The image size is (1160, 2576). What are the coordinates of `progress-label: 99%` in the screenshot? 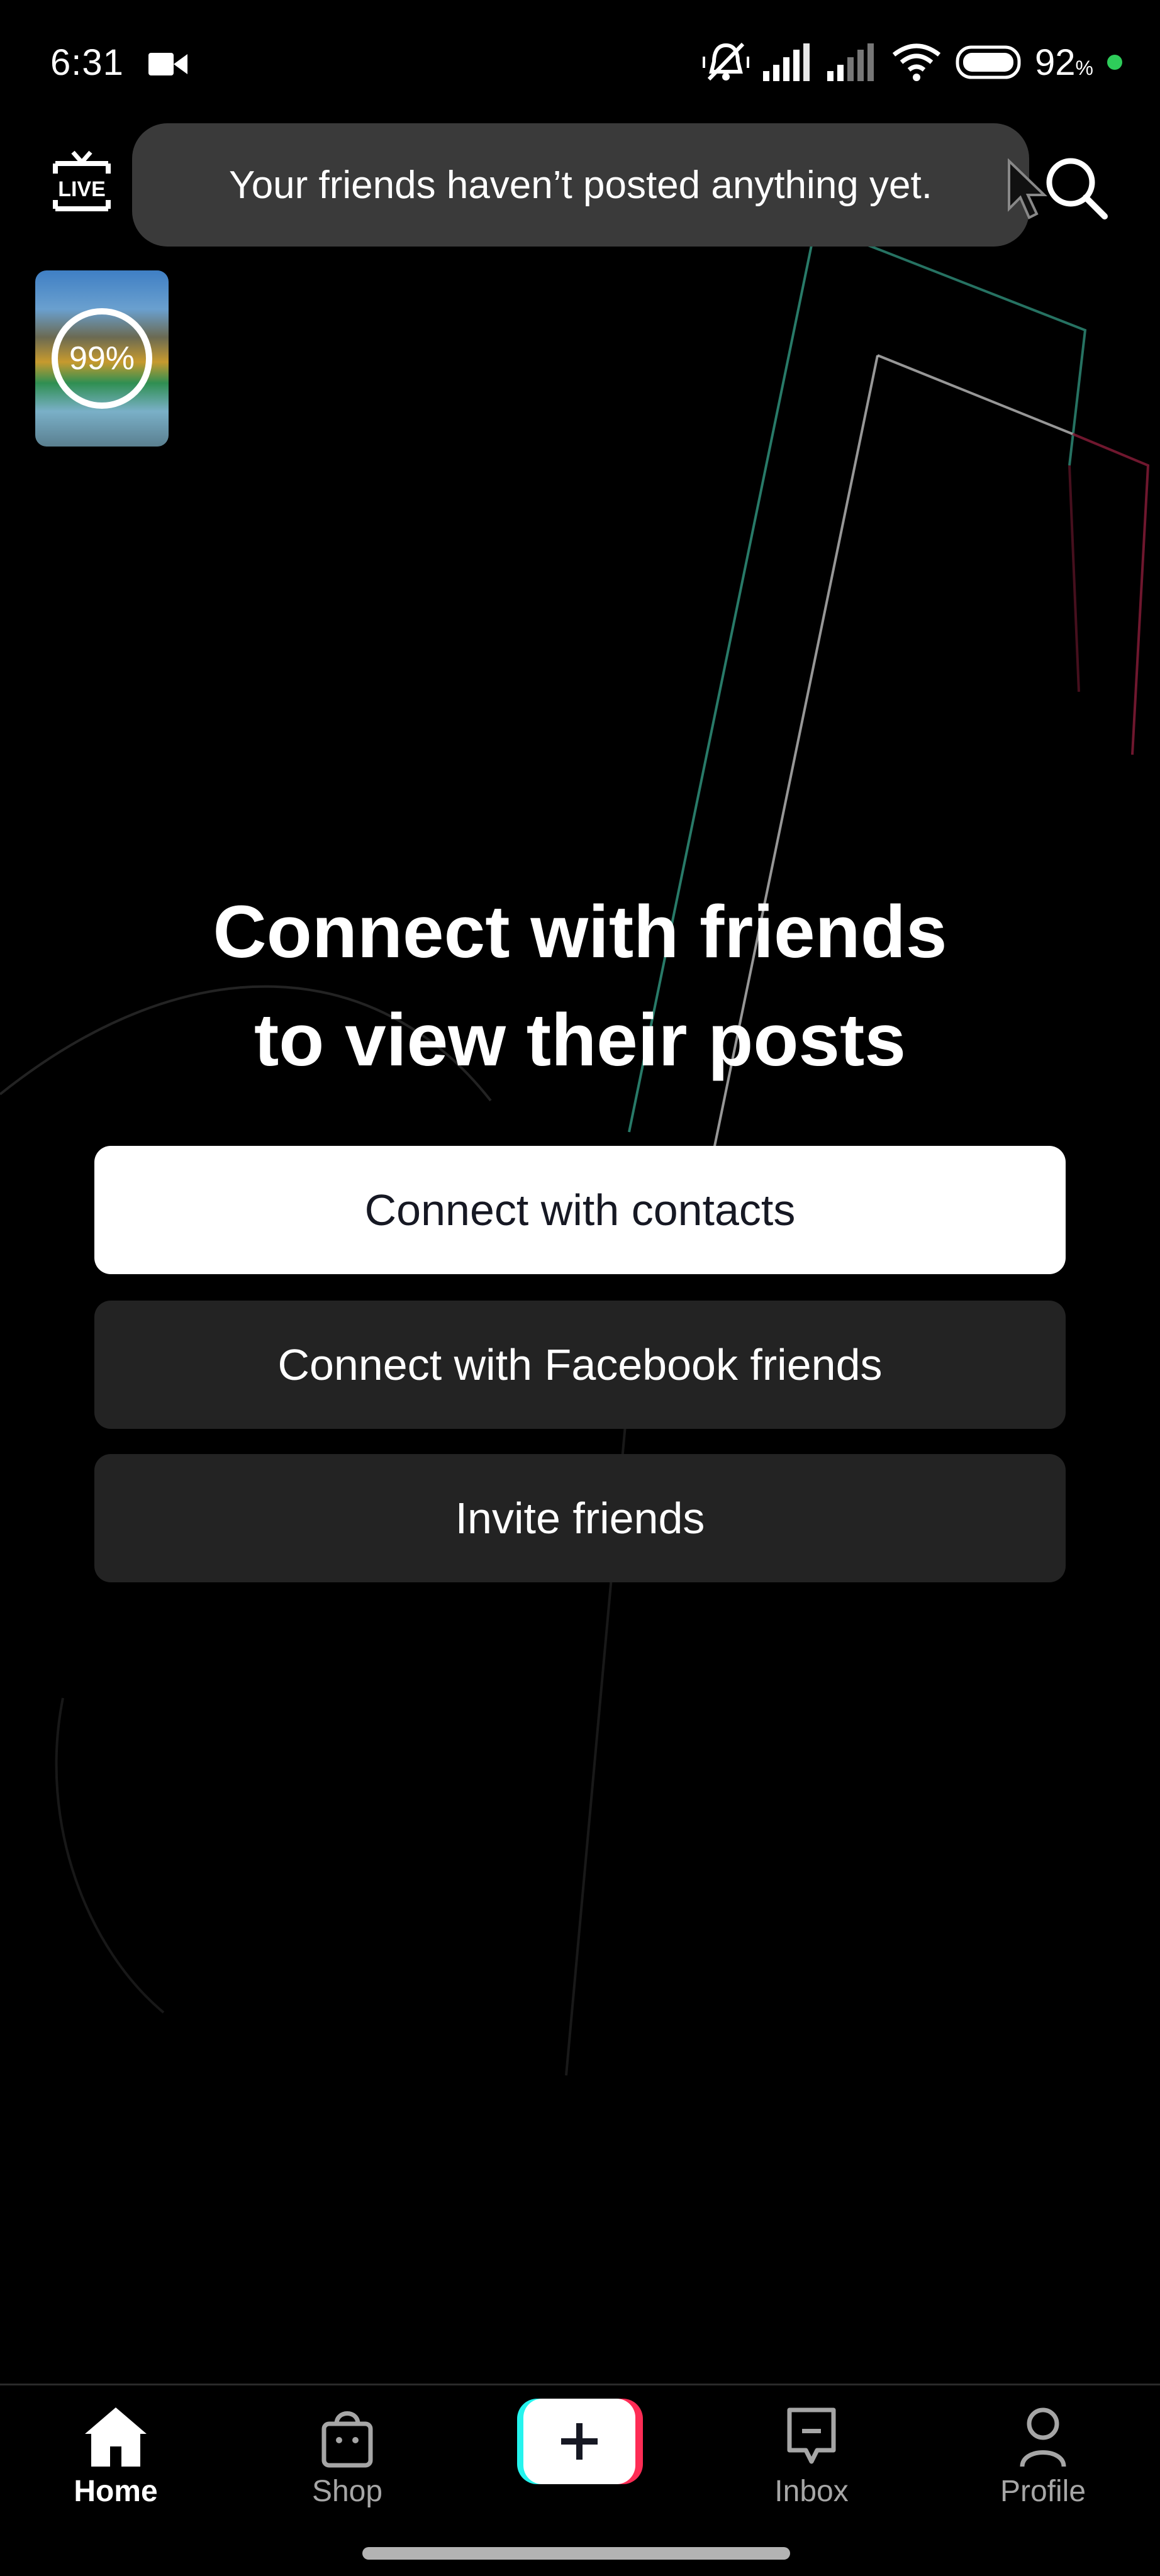 It's located at (102, 358).